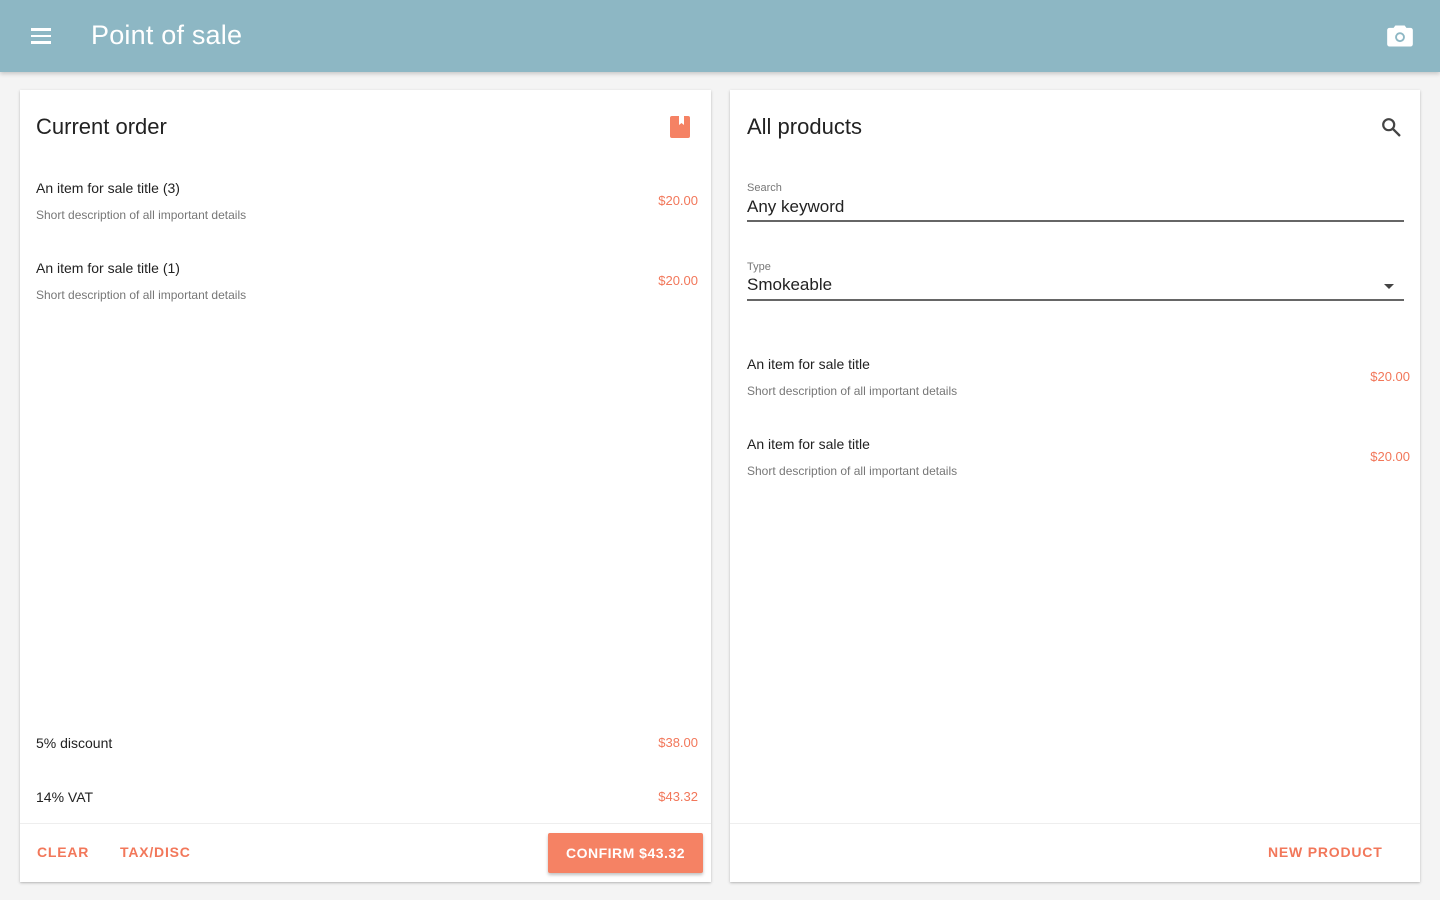 Image resolution: width=1440 pixels, height=900 pixels. What do you see at coordinates (764, 188) in the screenshot?
I see `search-label: Search` at bounding box center [764, 188].